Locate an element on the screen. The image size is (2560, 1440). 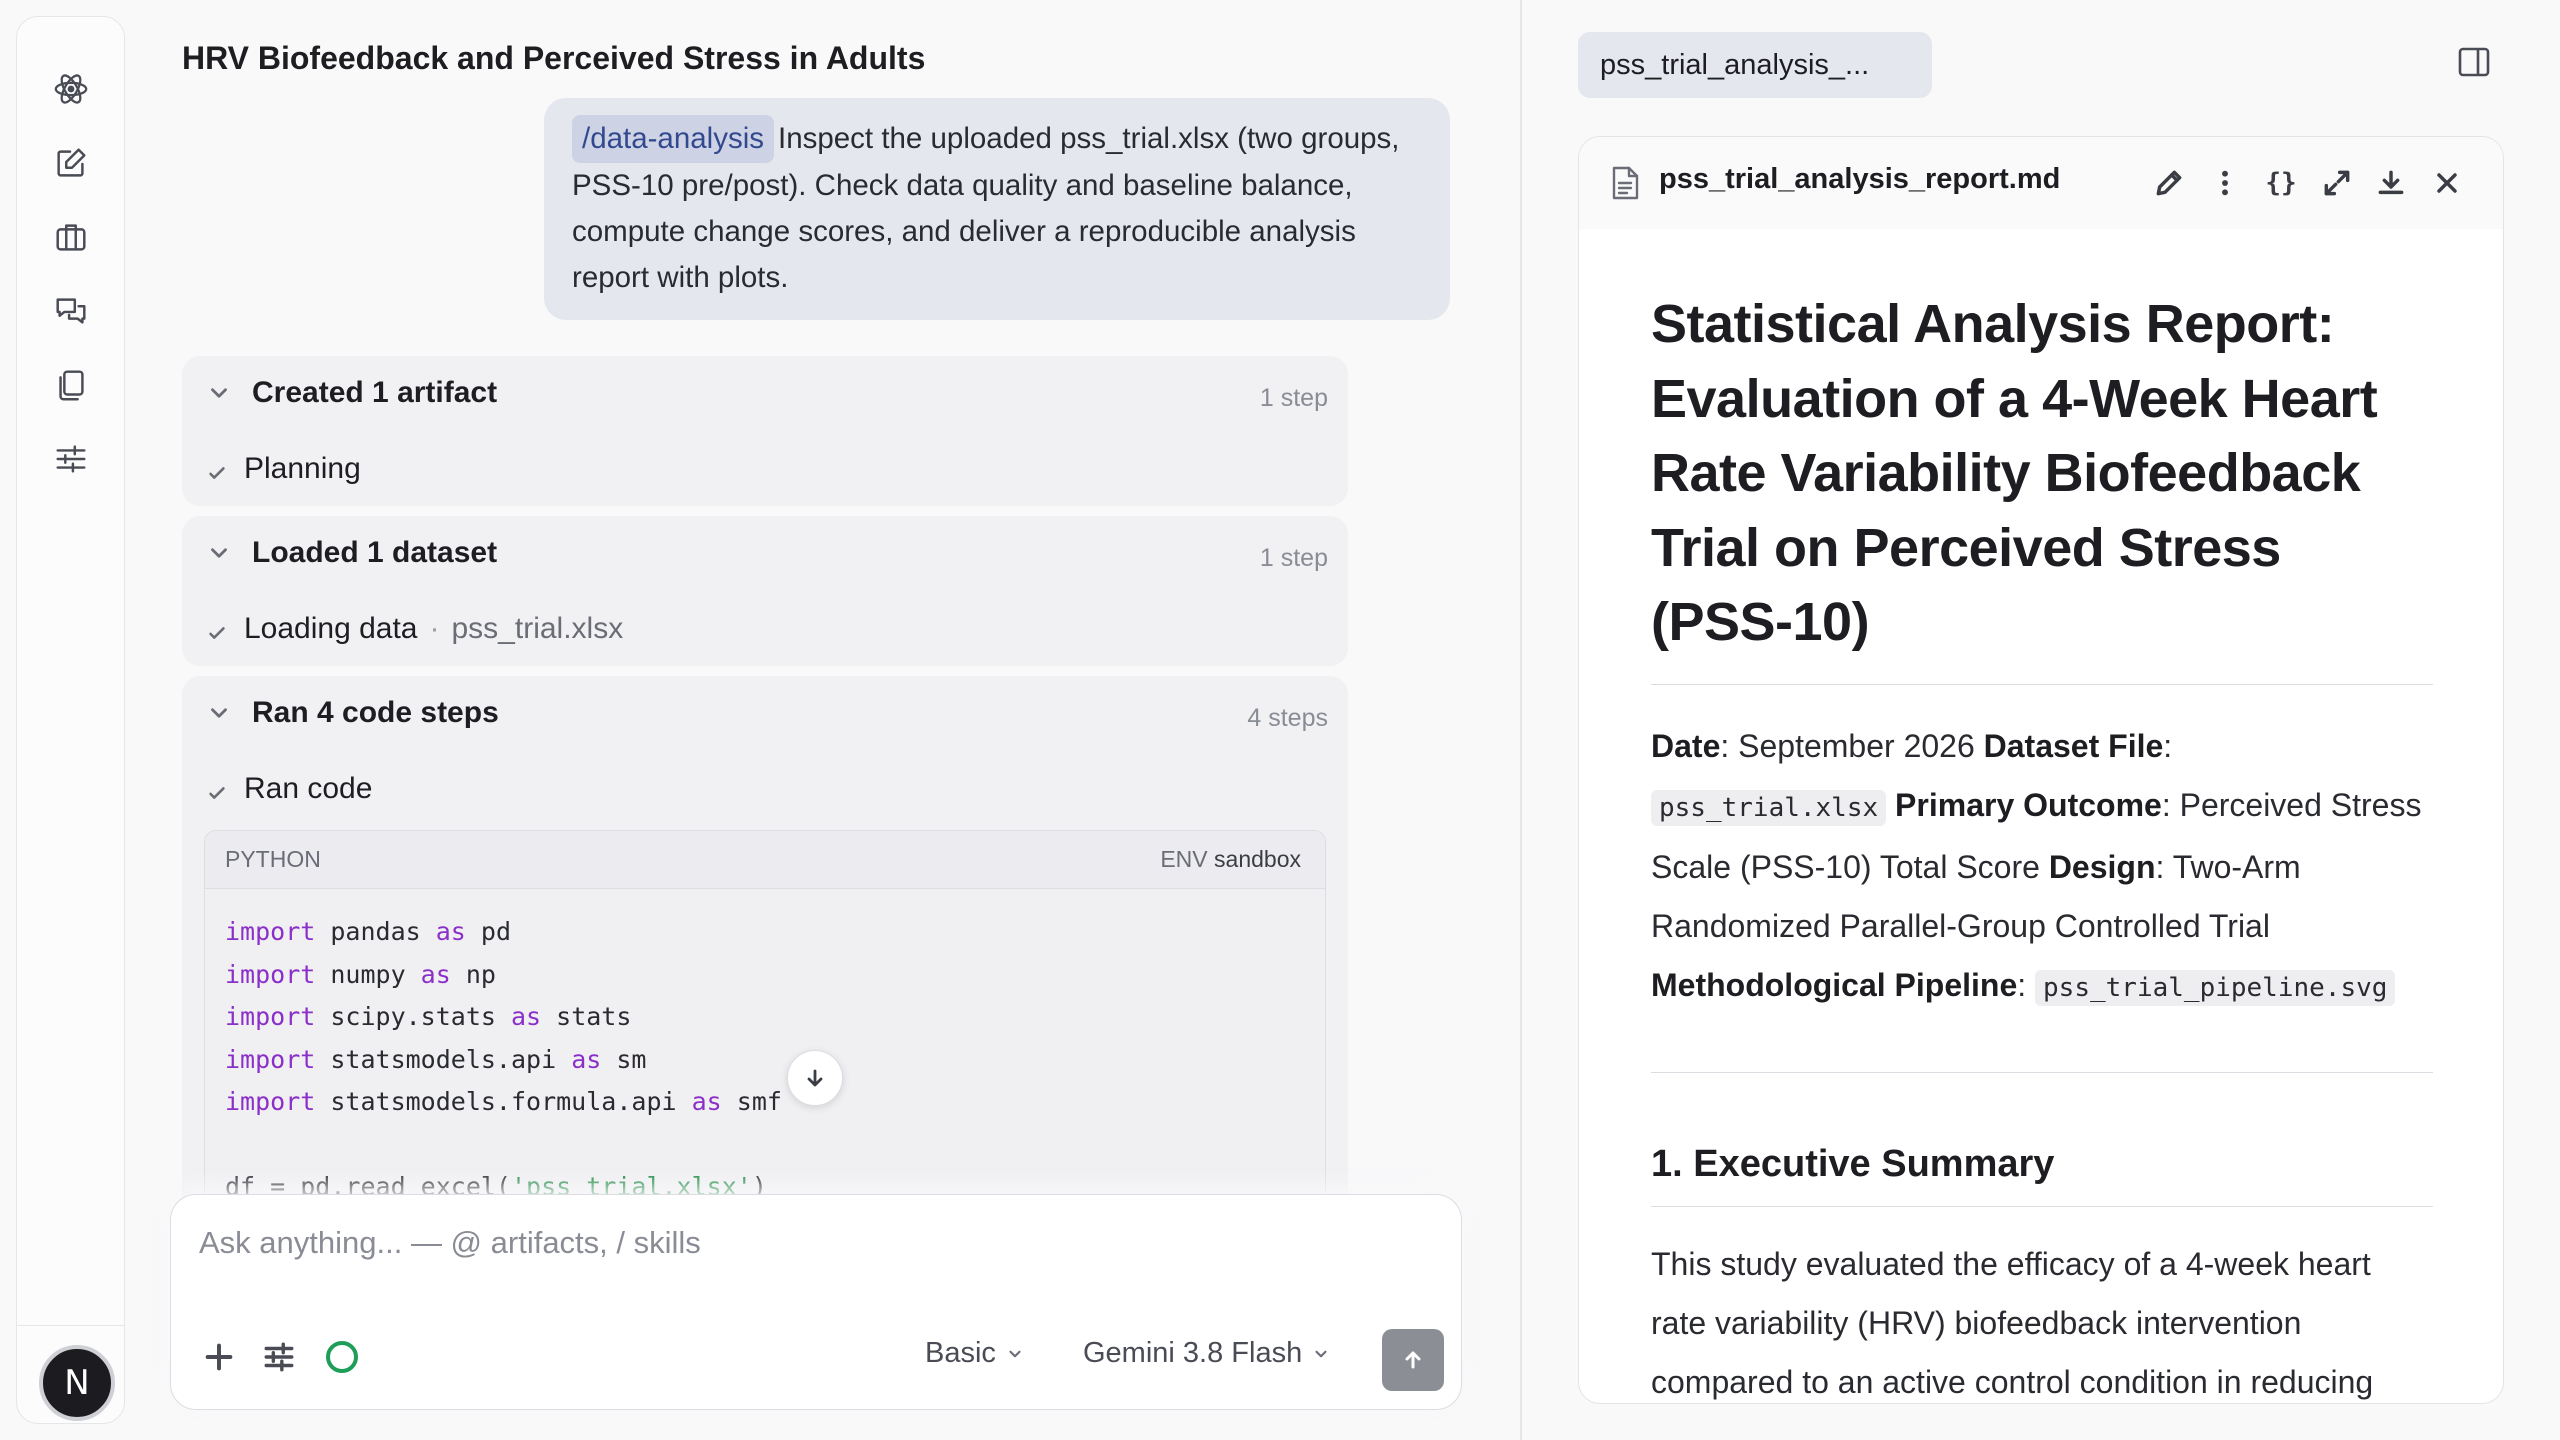
code-text: pandas is located at coordinates (375, 931).